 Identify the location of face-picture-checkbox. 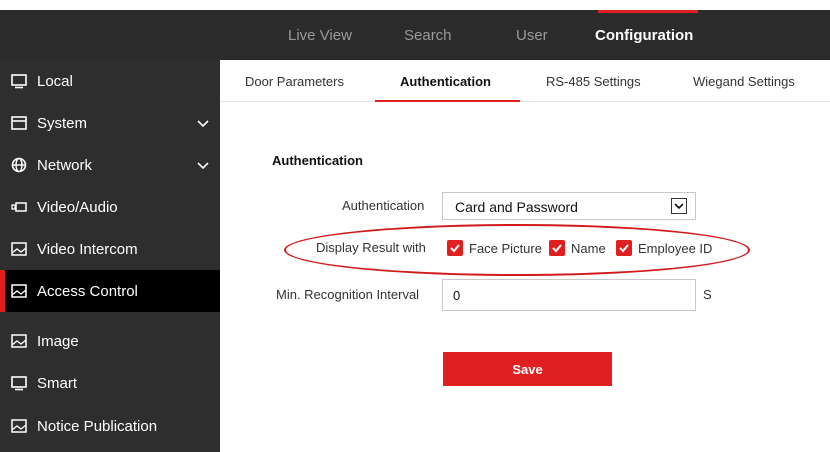
(455, 248).